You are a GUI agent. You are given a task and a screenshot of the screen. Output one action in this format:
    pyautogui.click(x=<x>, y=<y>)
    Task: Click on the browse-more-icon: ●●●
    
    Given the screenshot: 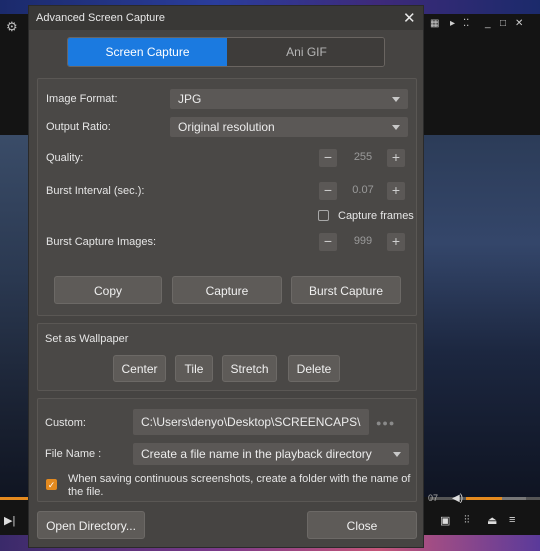 What is the action you would take?
    pyautogui.click(x=385, y=423)
    